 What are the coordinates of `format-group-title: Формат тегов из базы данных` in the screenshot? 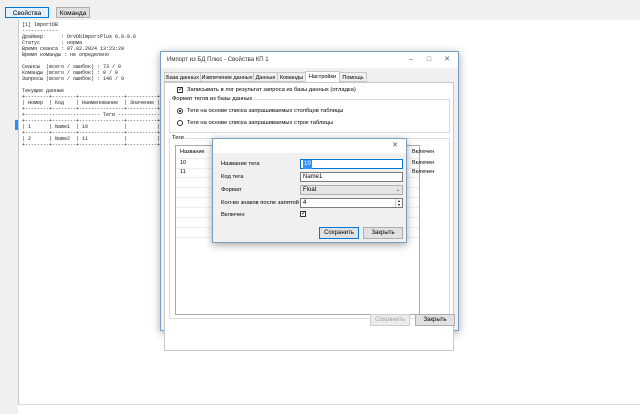 It's located at (212, 99).